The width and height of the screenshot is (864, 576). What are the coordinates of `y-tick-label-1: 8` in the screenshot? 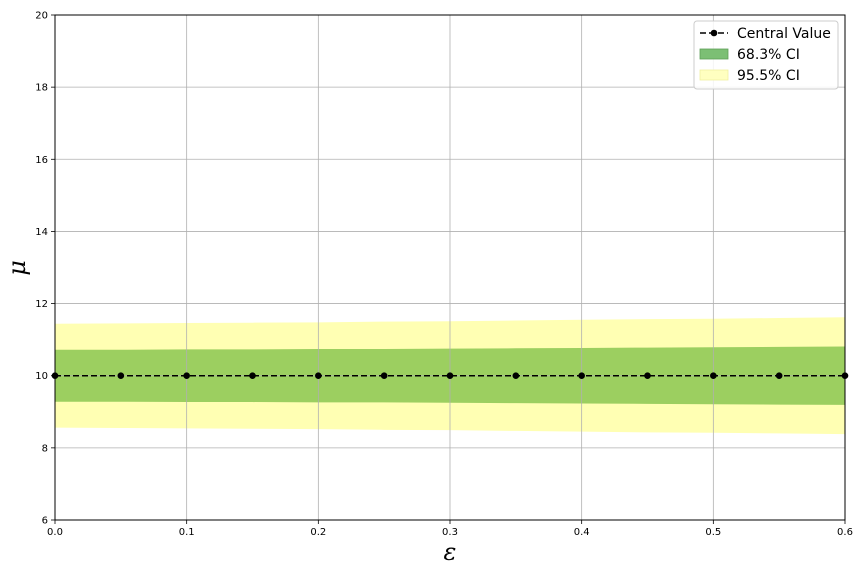 It's located at (45, 448).